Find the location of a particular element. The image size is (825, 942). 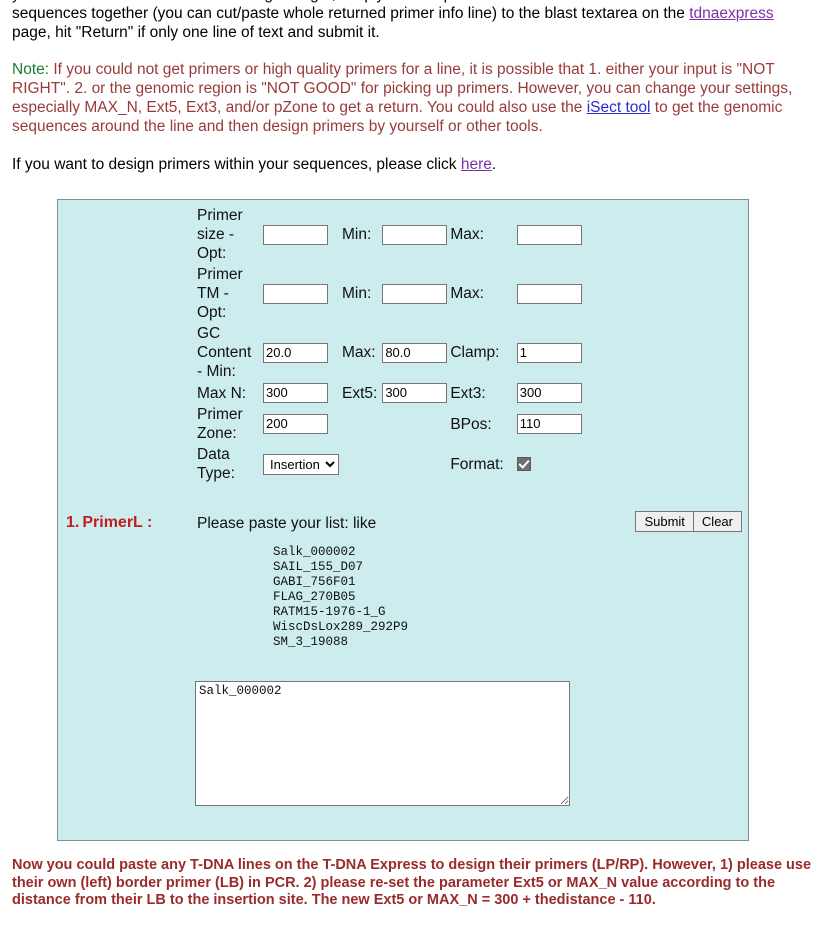

row-primer-tm: Primer TM - Opt: Min: Max: is located at coordinates (389, 293).